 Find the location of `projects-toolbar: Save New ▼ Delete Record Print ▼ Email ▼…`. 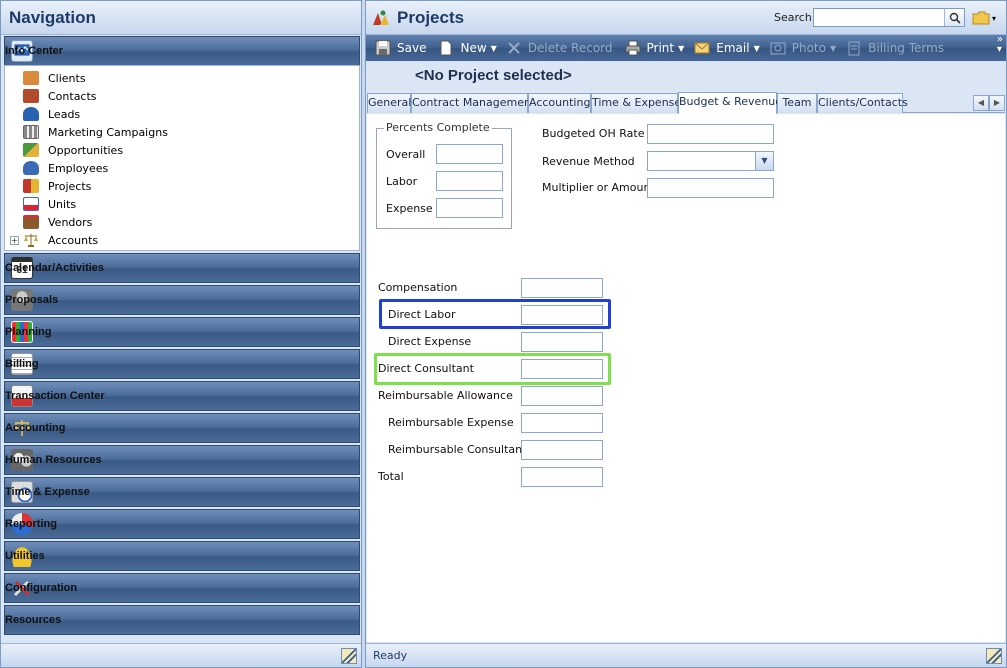

projects-toolbar: Save New ▼ Delete Record Print ▼ Email ▼… is located at coordinates (686, 48).